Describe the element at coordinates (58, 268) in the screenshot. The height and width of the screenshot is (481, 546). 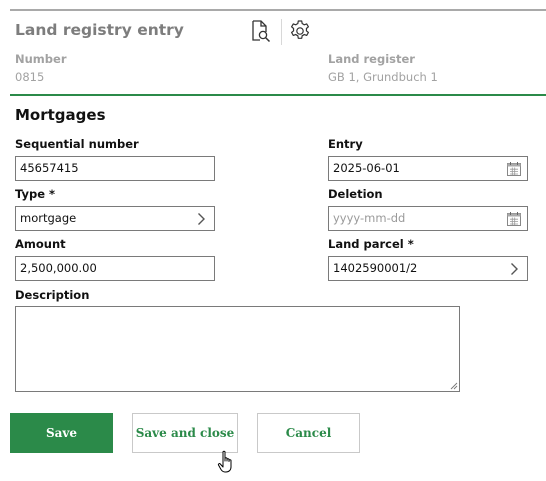
I see `amount-value: 2,500,000.00` at that location.